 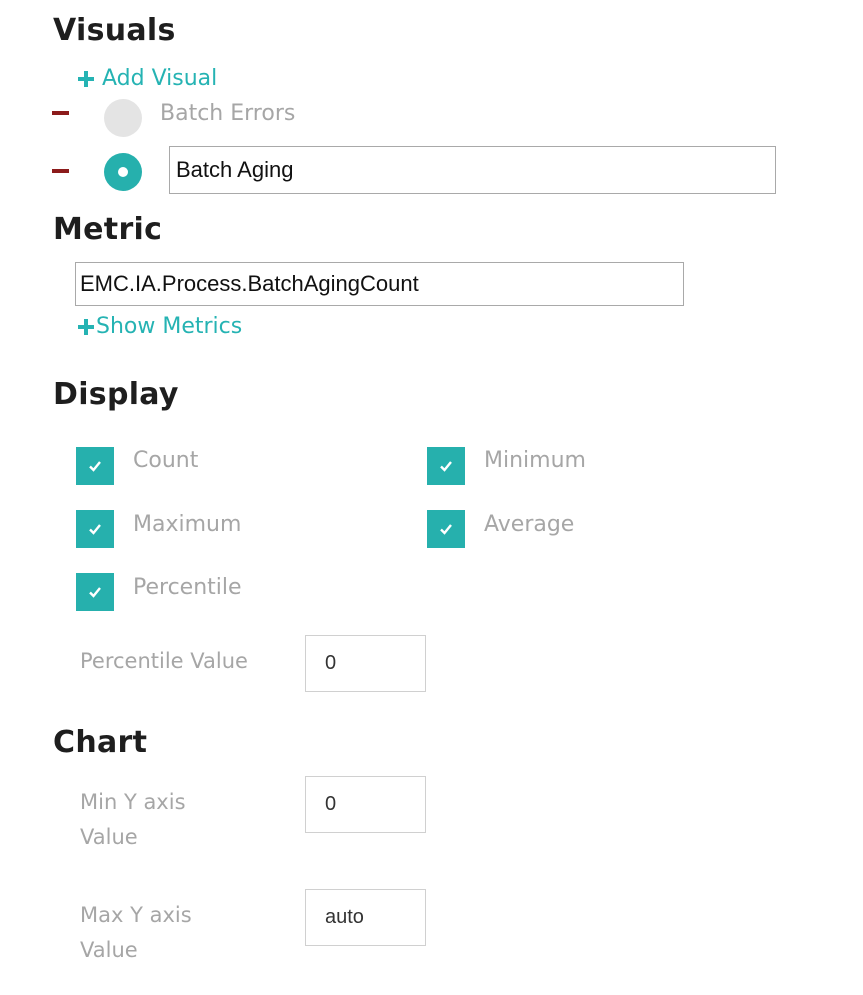 I want to click on average-checkbox, so click(x=446, y=529).